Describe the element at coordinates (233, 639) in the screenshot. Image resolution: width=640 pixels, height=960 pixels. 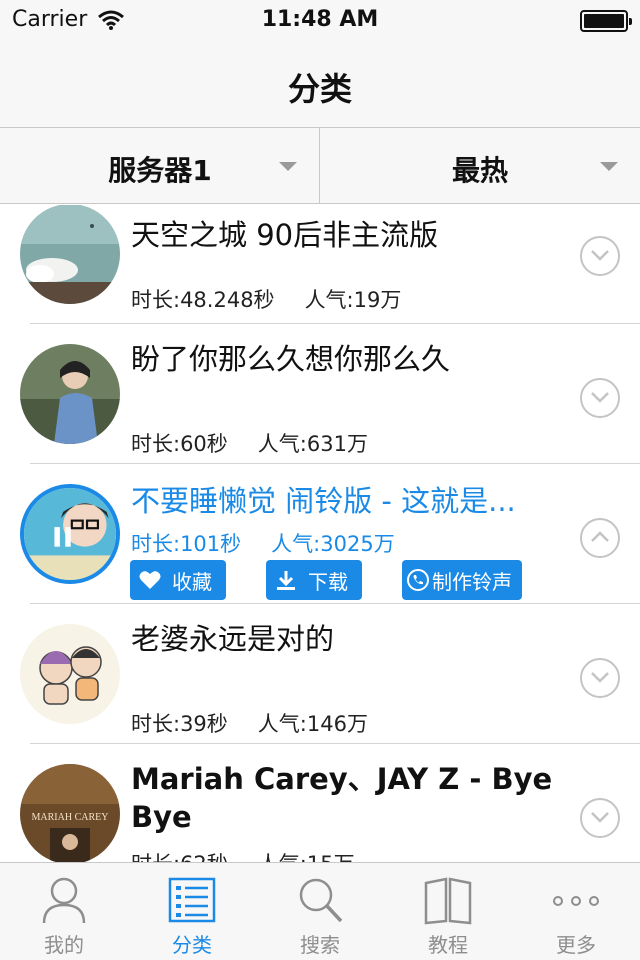
I see `track-title: 老婆永远是对的` at that location.